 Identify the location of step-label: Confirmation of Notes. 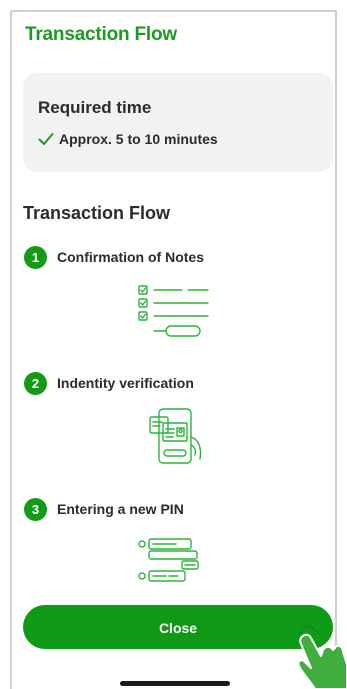
(130, 257).